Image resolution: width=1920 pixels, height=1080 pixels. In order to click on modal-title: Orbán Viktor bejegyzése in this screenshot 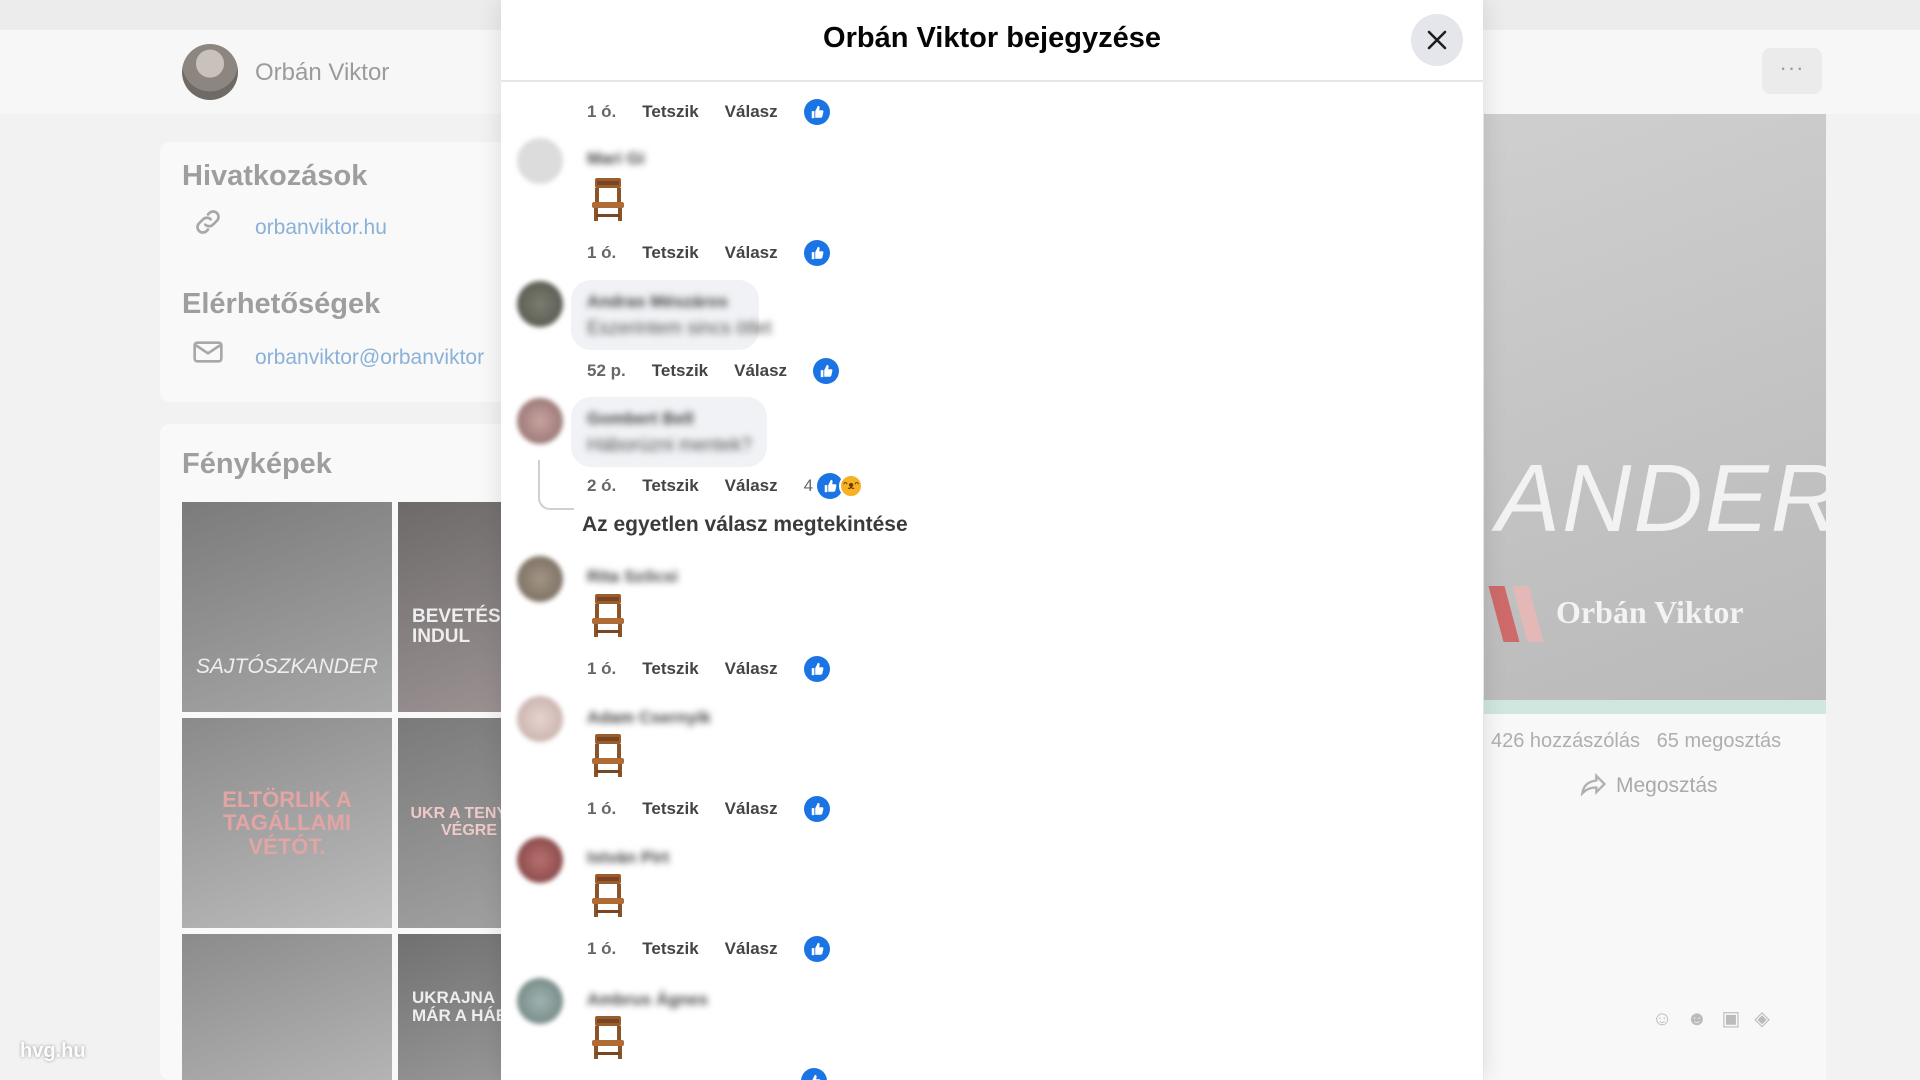, I will do `click(992, 38)`.